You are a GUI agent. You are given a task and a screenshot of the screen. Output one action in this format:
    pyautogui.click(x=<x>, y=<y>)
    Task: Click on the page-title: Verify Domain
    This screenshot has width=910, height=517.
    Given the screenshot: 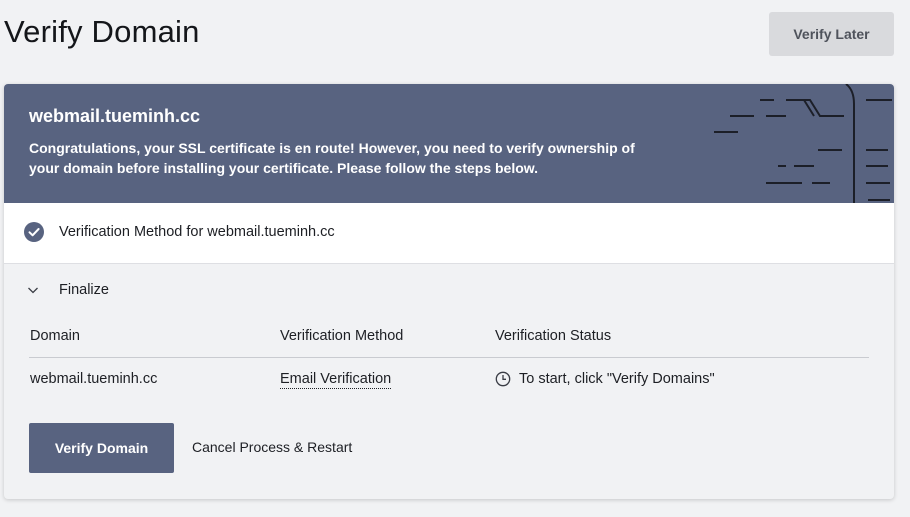 What is the action you would take?
    pyautogui.click(x=102, y=31)
    